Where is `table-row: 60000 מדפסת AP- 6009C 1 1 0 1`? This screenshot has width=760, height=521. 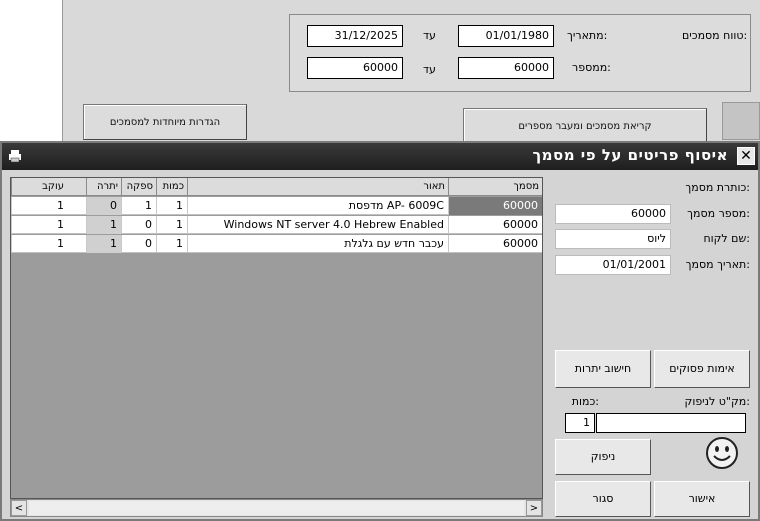
table-row: 60000 מדפסת AP- 6009C 1 1 0 1 is located at coordinates (276, 206).